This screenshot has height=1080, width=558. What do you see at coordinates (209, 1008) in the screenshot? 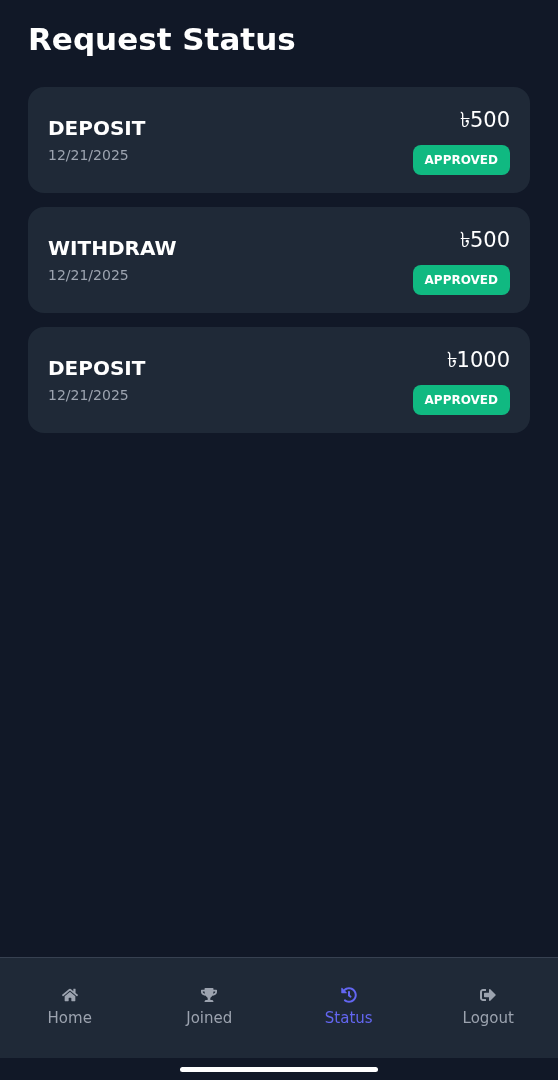
I see `nav-tab: Joined` at bounding box center [209, 1008].